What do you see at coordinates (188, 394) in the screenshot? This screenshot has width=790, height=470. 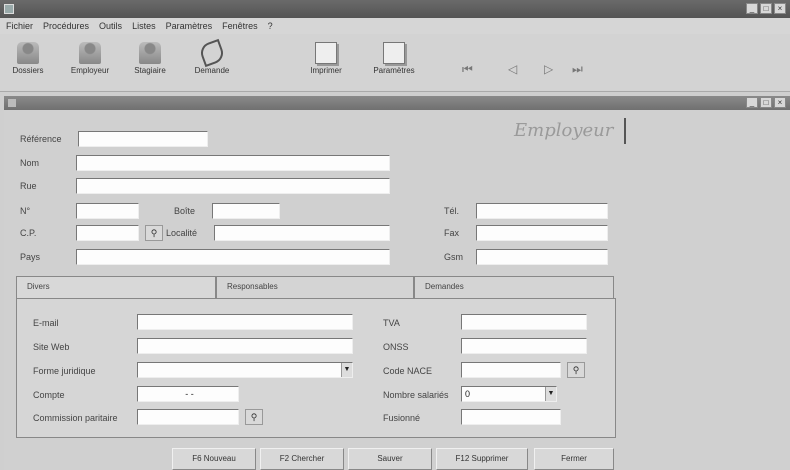 I see `compte-field: - -` at bounding box center [188, 394].